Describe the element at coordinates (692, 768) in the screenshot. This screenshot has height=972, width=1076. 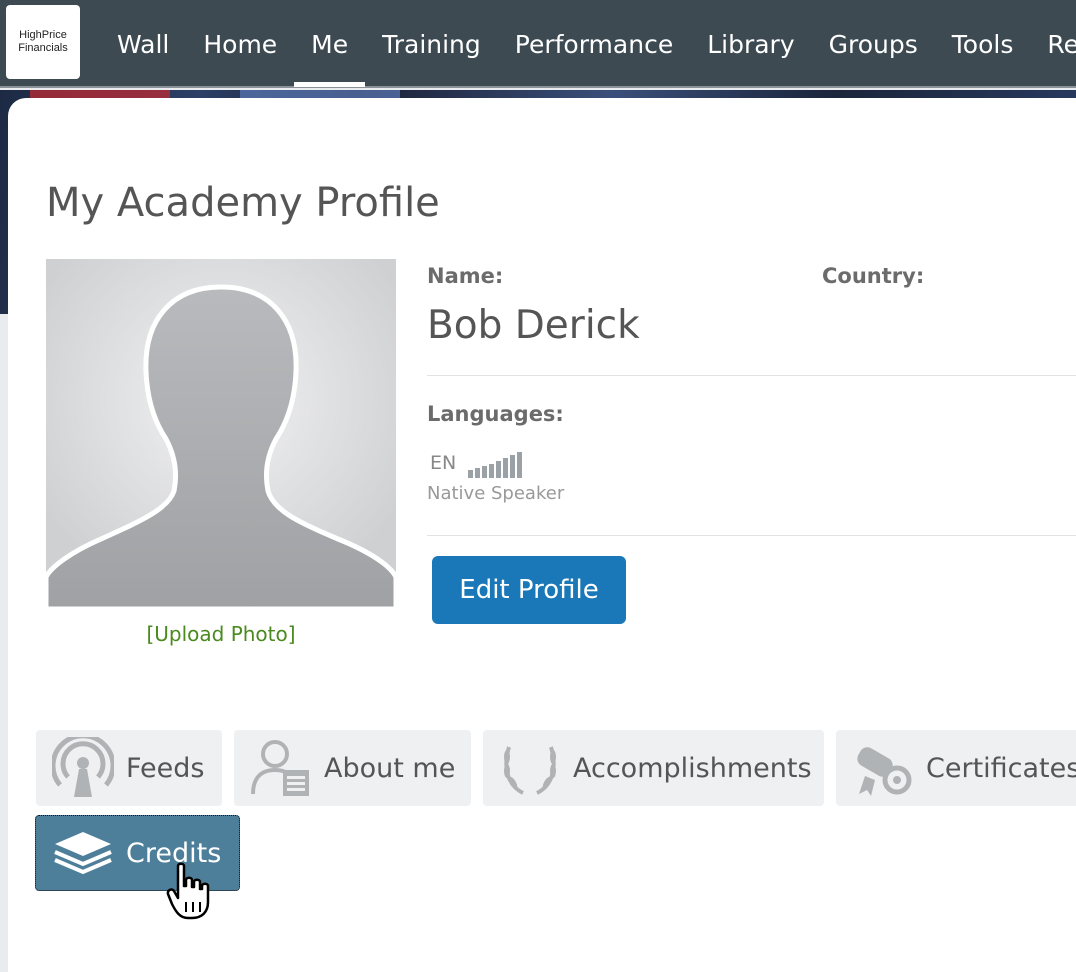
I see `tab-accomplishments-label: Accomplishments` at that location.